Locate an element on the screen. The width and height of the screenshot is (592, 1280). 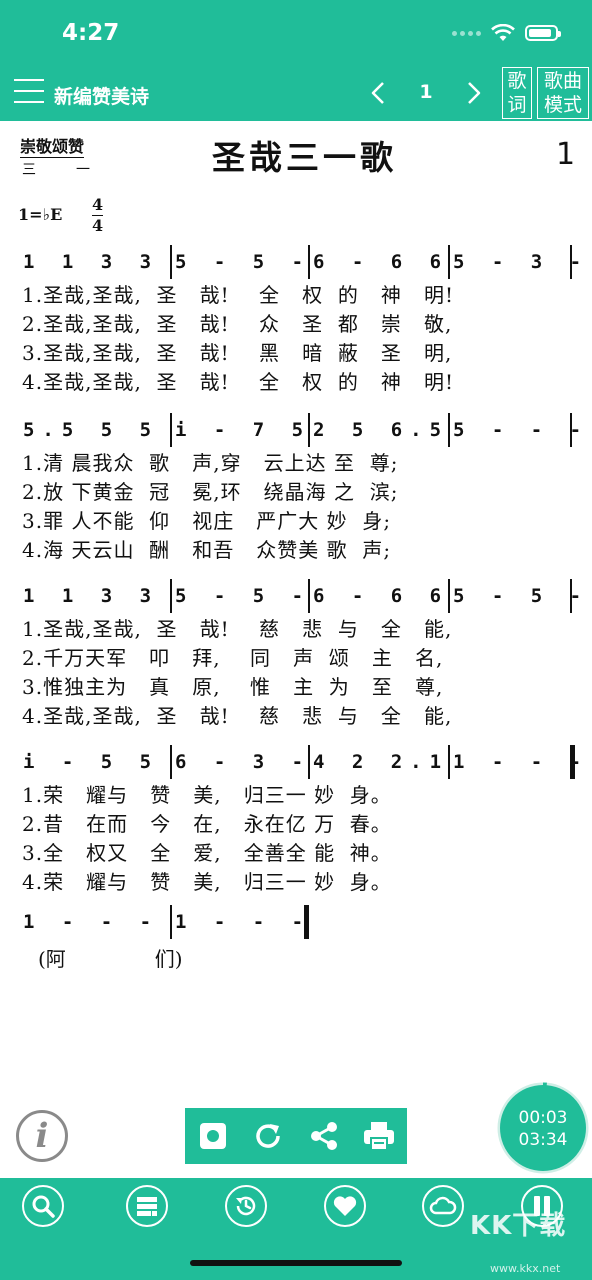
top-bar: 4:27 新编赞美诗 1 歌 词 歌曲 模式 is located at coordinates (296, 60).